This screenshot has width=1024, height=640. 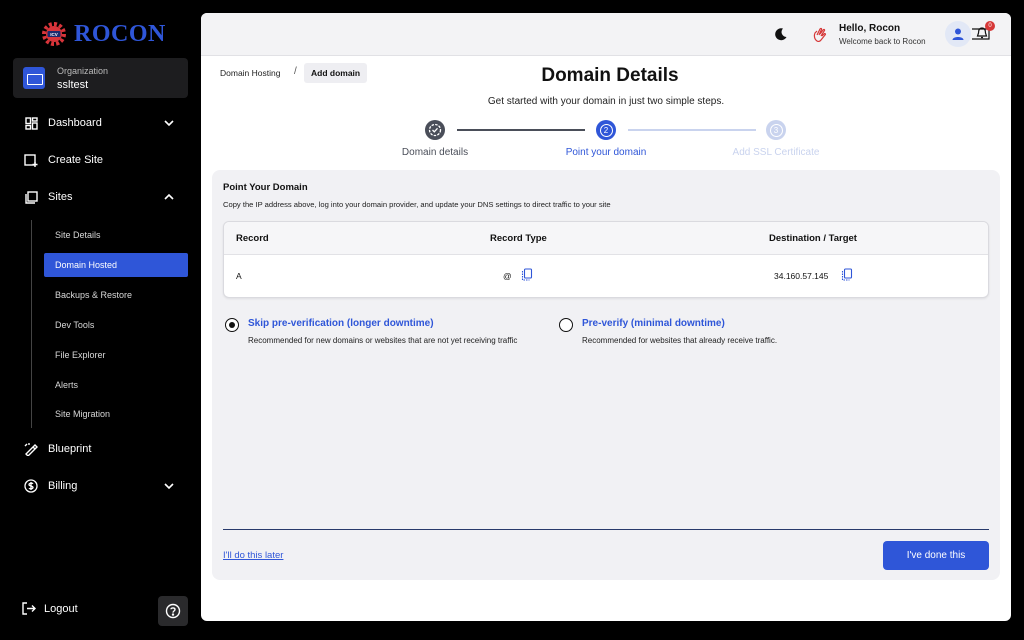 I want to click on blueprint-icon, so click(x=31, y=449).